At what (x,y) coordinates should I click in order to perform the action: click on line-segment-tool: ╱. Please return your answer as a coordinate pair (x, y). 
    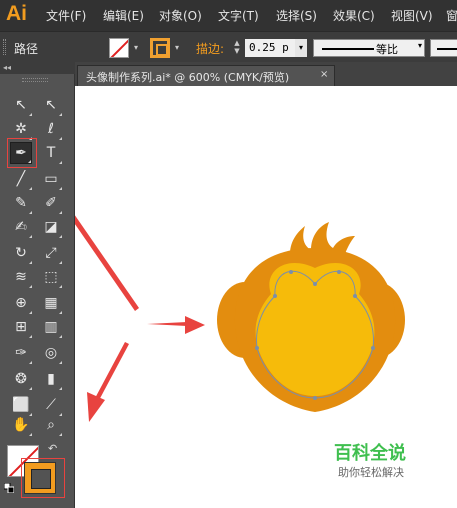
    Looking at the image, I should click on (21, 179).